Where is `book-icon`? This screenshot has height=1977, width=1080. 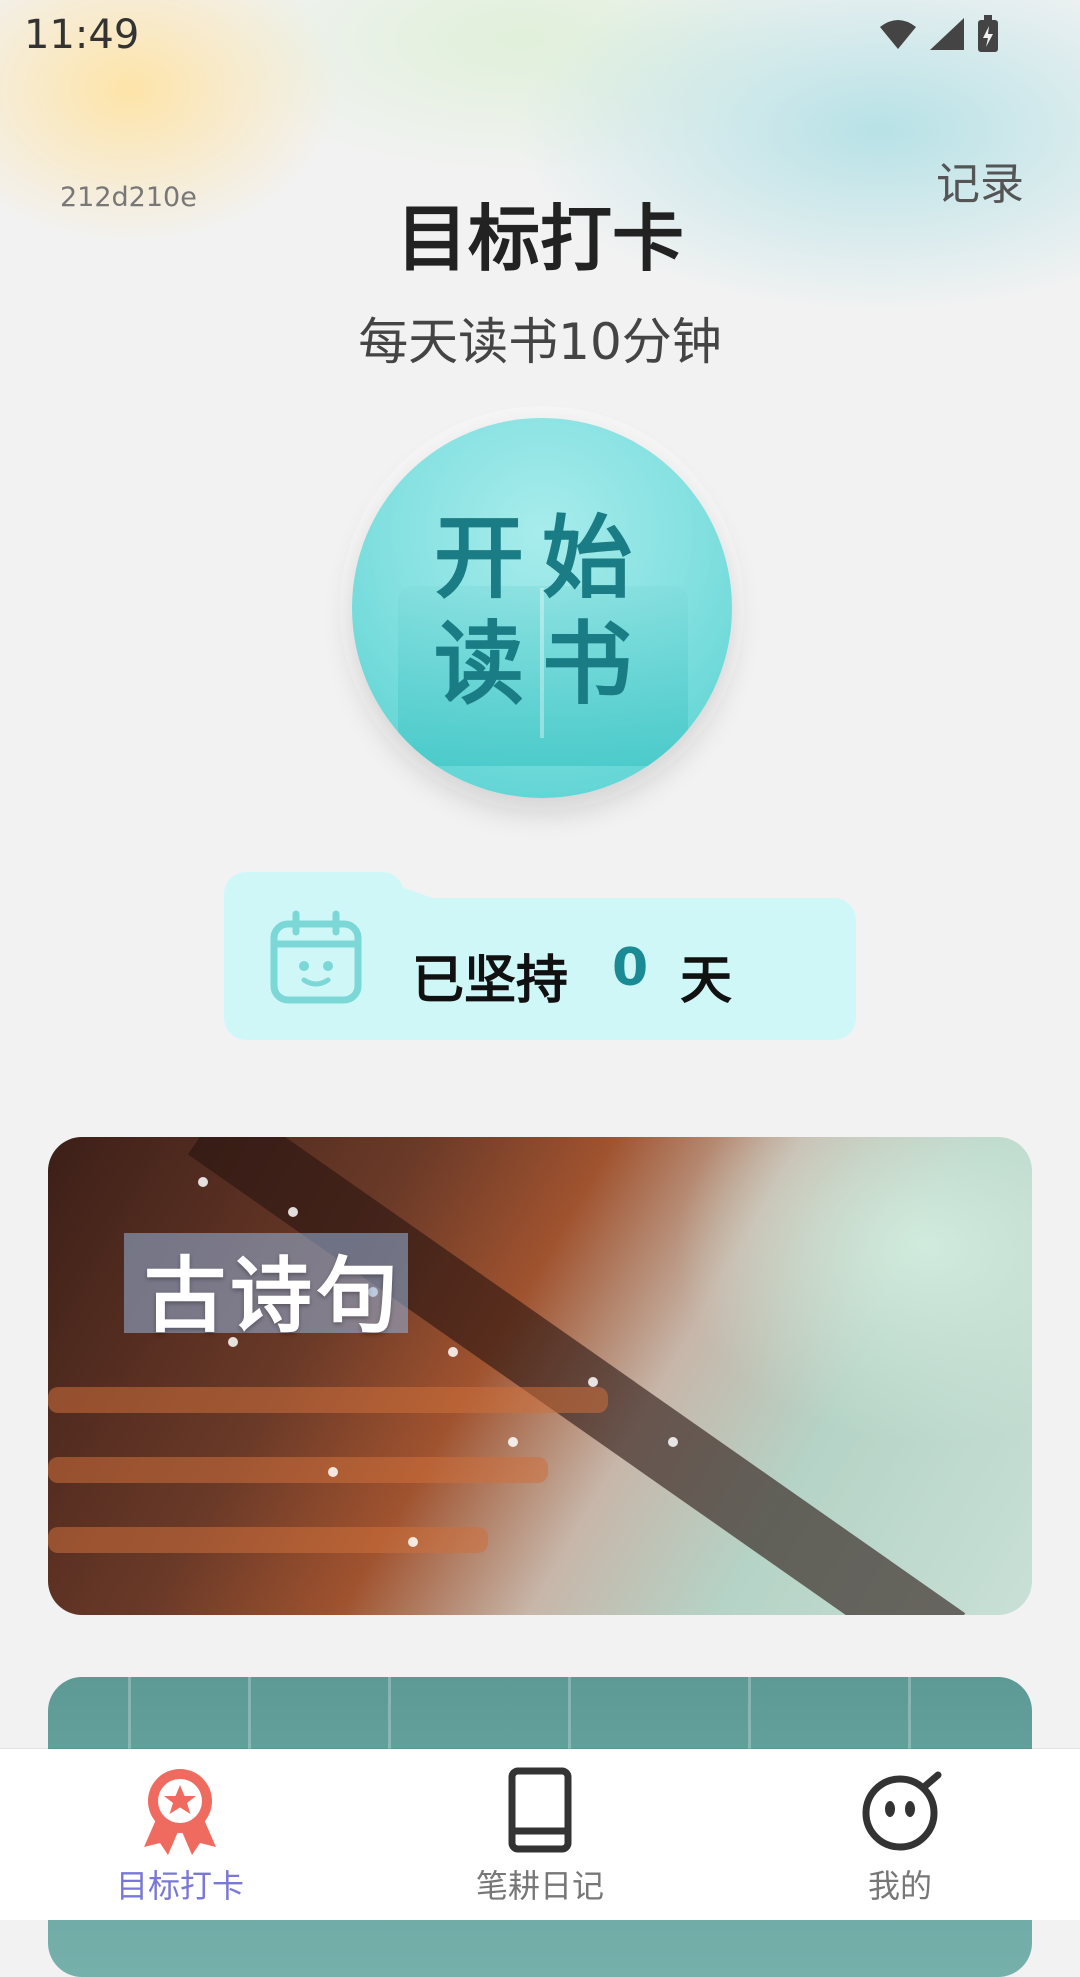
book-icon is located at coordinates (540, 1810).